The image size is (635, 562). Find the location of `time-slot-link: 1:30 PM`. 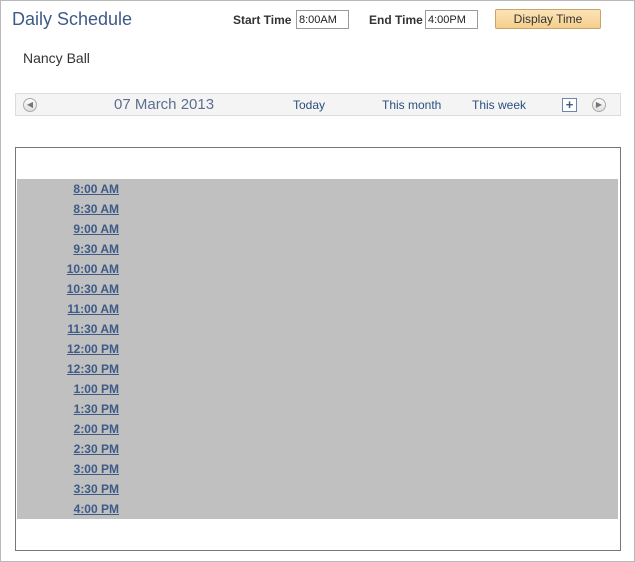

time-slot-link: 1:30 PM is located at coordinates (96, 409).